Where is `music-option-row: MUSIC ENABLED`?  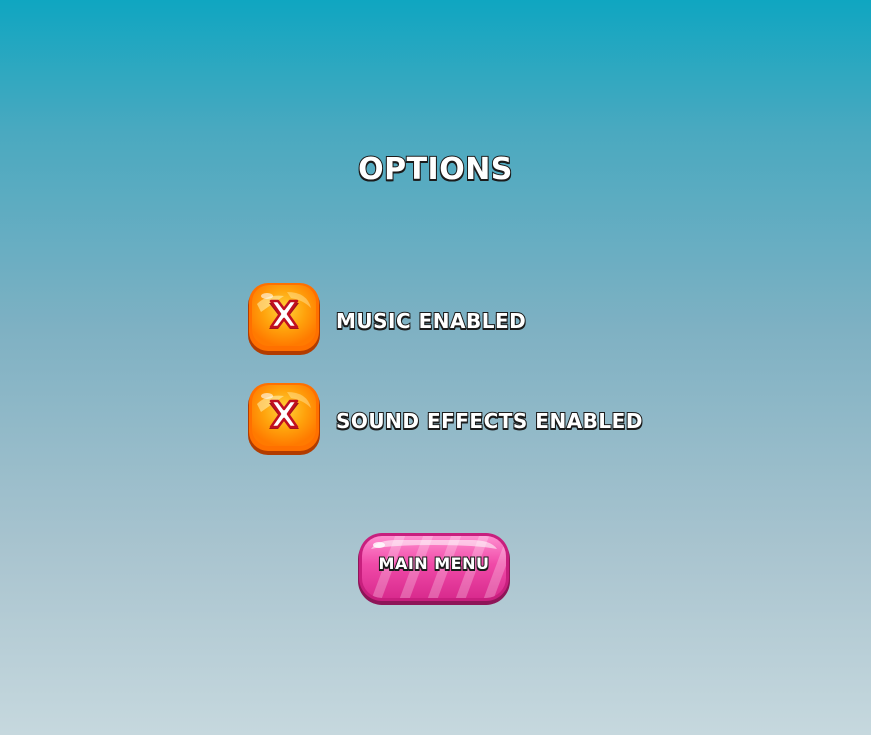
music-option-row: MUSIC ENABLED is located at coordinates (387, 319).